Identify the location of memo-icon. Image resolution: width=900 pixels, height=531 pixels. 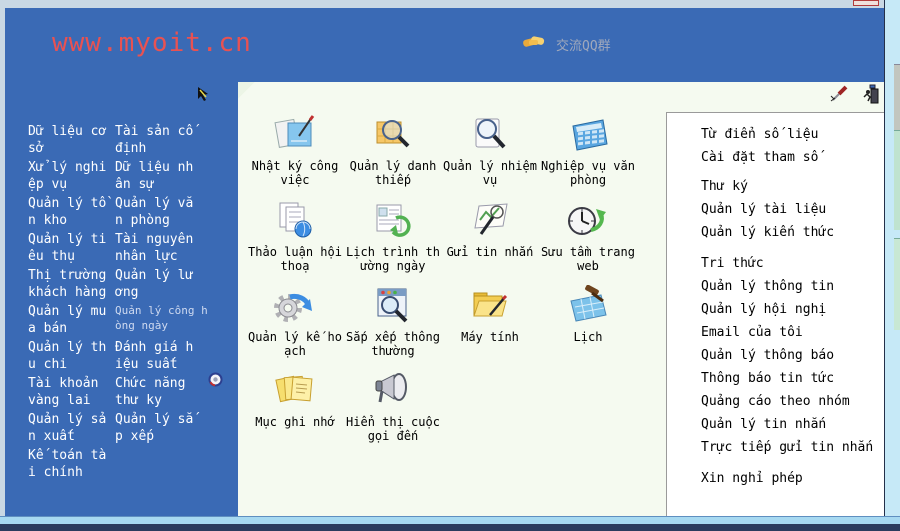
(295, 389).